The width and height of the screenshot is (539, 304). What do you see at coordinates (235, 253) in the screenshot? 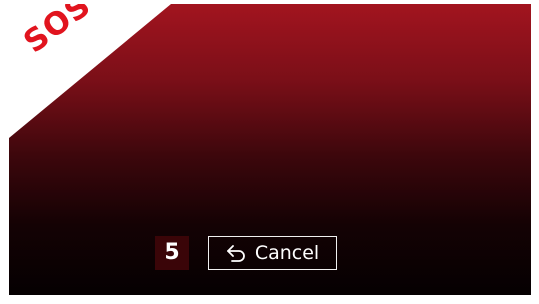
I see `undo-arrow-icon` at bounding box center [235, 253].